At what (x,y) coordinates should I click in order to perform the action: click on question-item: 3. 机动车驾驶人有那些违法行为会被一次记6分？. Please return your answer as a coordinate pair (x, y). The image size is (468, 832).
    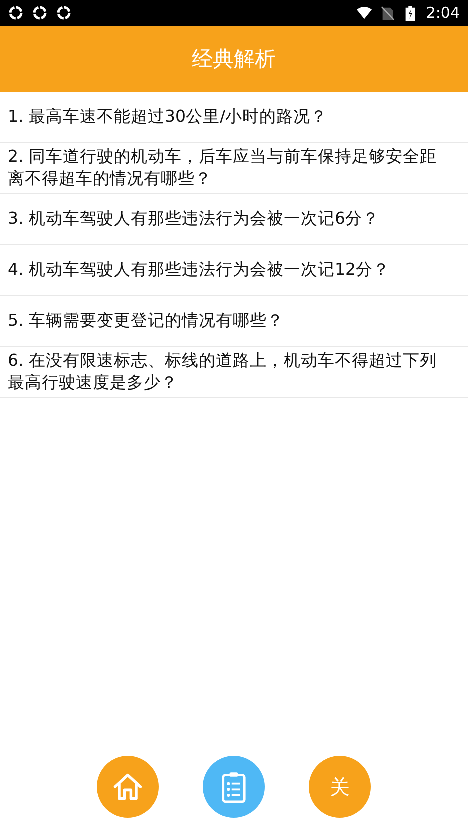
    Looking at the image, I should click on (234, 219).